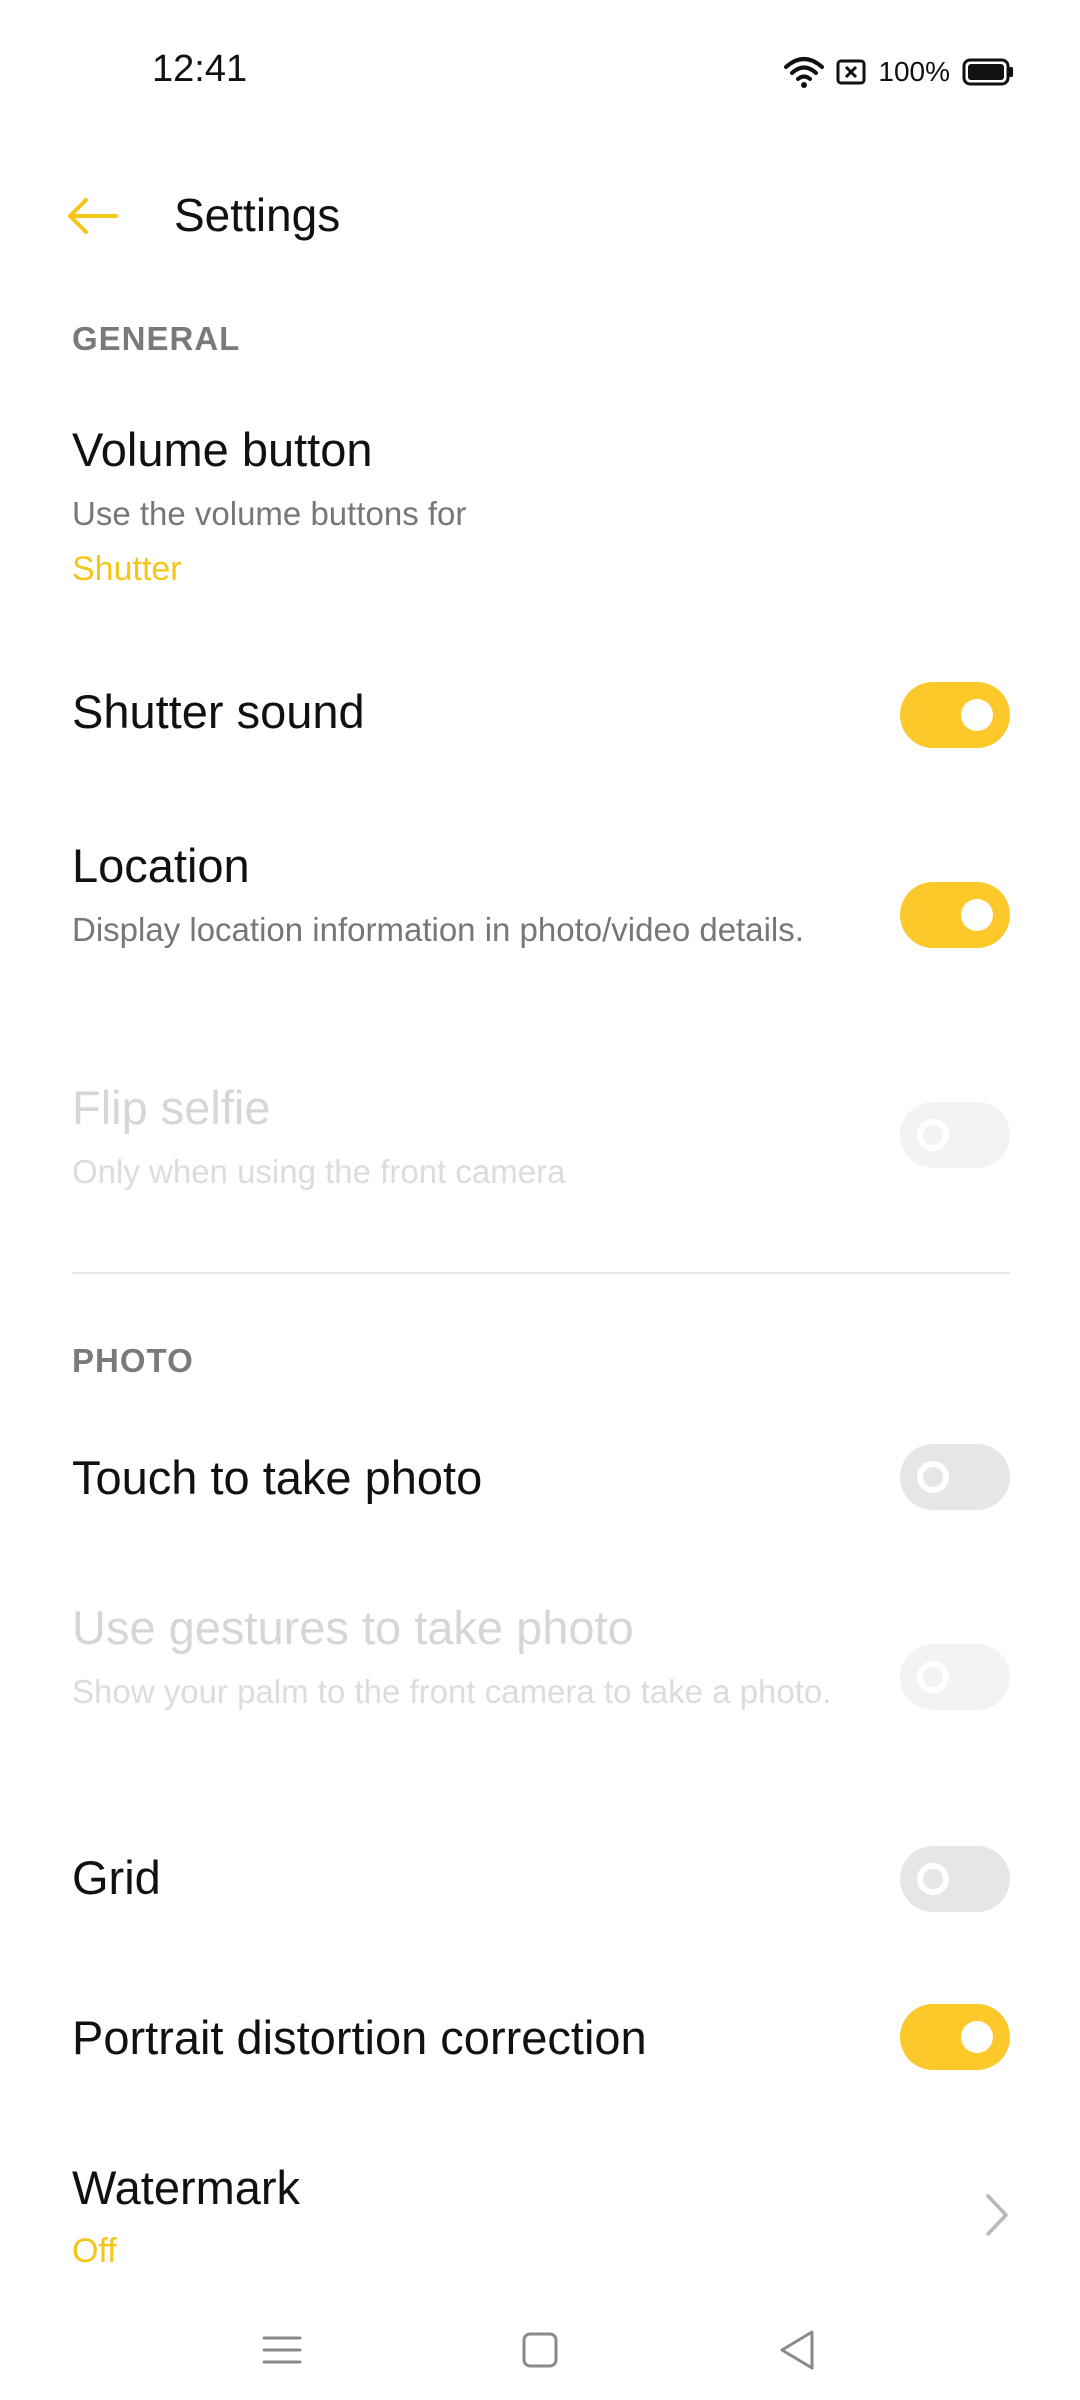 The height and width of the screenshot is (2400, 1080). What do you see at coordinates (804, 72) in the screenshot?
I see `wifi-icon` at bounding box center [804, 72].